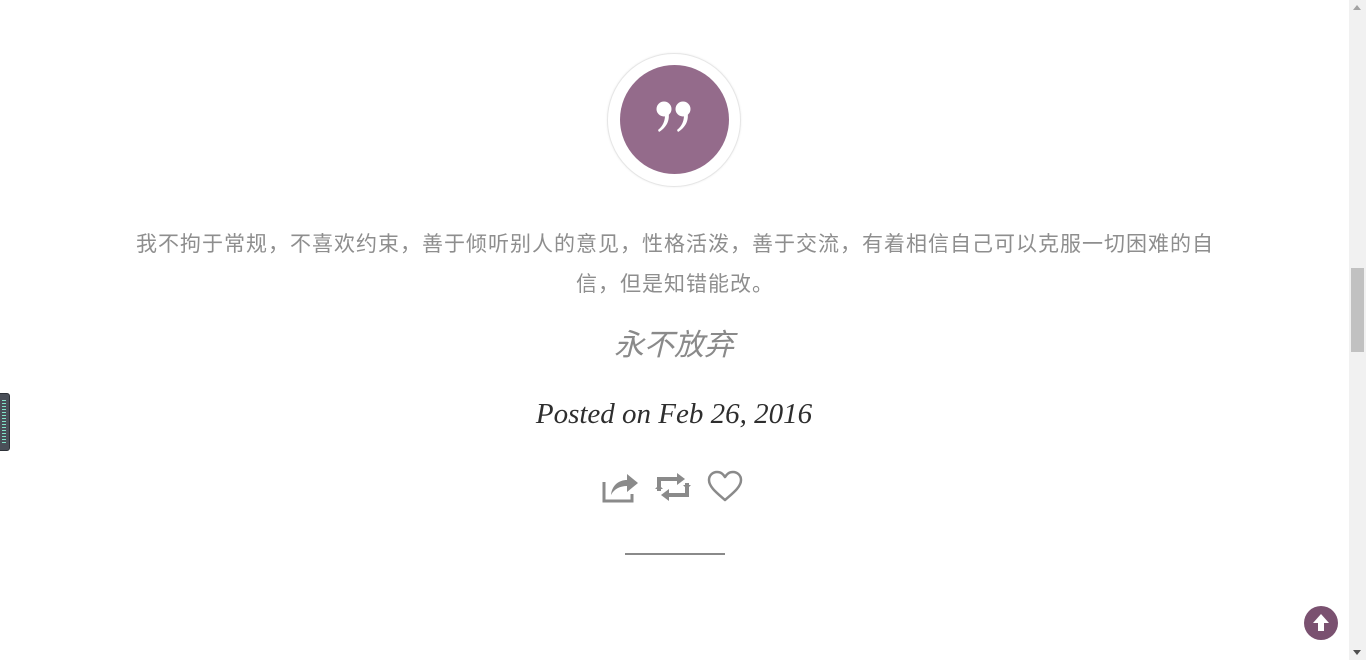 Image resolution: width=1366 pixels, height=660 pixels. I want to click on scrollbar-thumb, so click(1357, 310).